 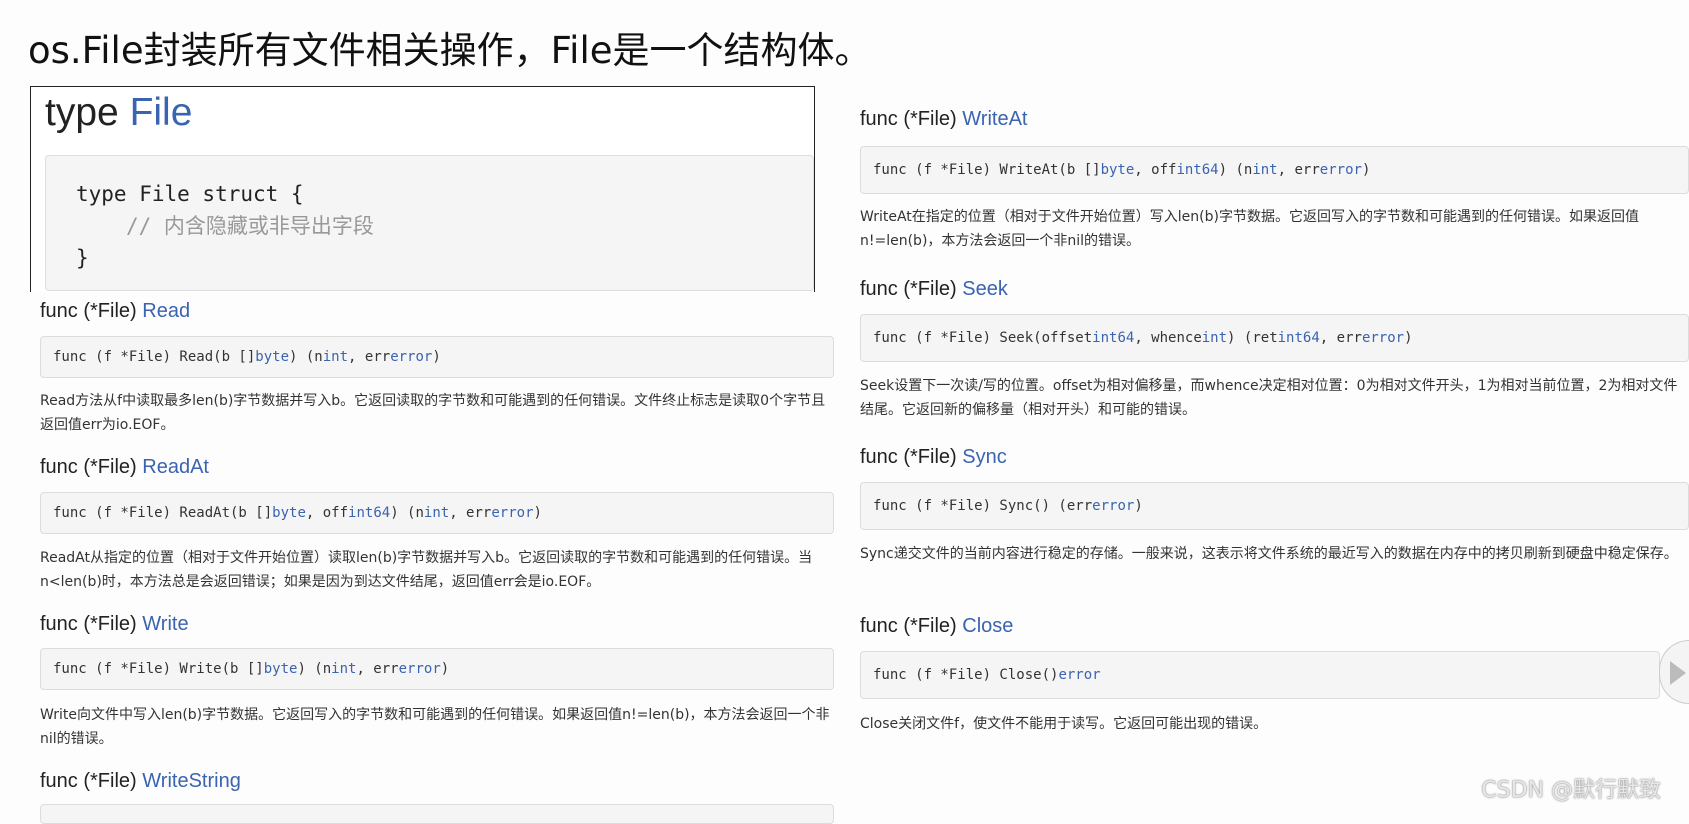 What do you see at coordinates (1274, 506) in the screenshot?
I see `sync-signature: func (f *File) Sync() (err error)` at bounding box center [1274, 506].